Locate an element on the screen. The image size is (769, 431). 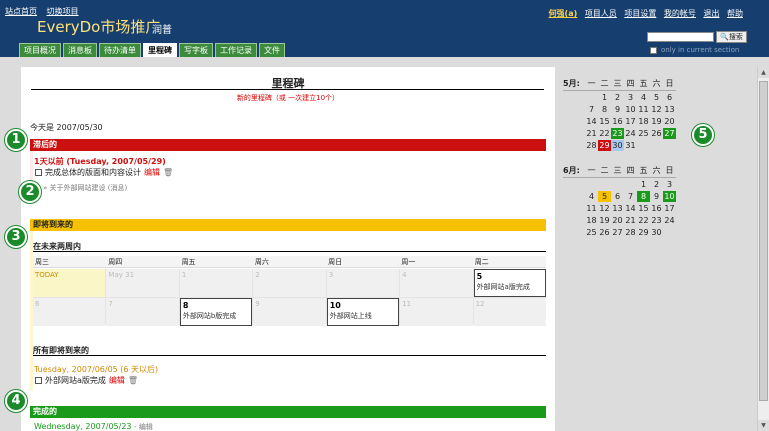
done-milestone-edit-link: - 编辑 is located at coordinates (143, 427).